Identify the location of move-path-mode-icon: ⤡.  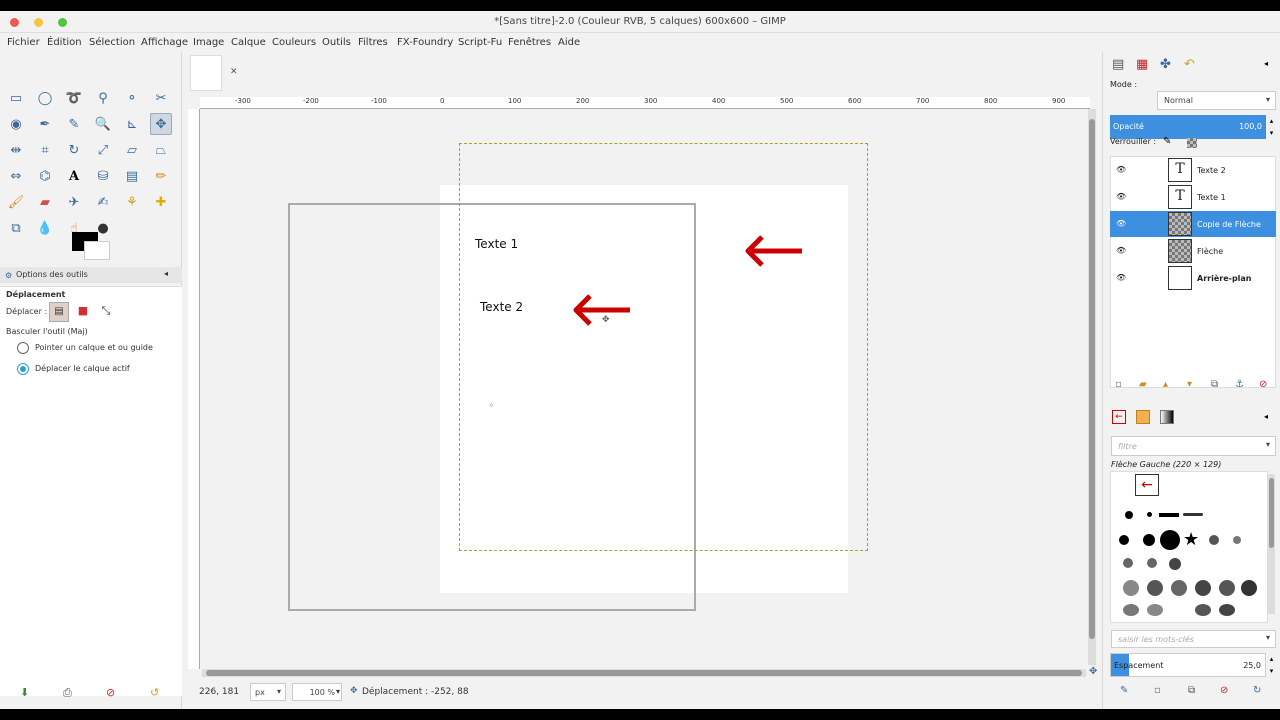
(106, 312).